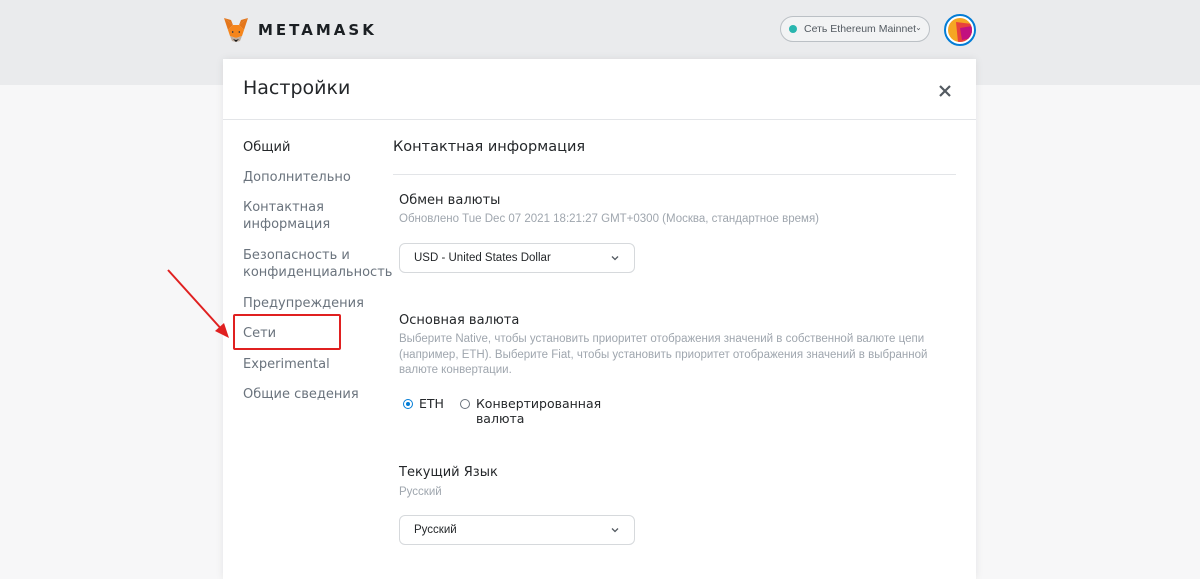 The width and height of the screenshot is (1200, 579). What do you see at coordinates (450, 200) in the screenshot?
I see `currency-conversion-label: Обмен валюты` at bounding box center [450, 200].